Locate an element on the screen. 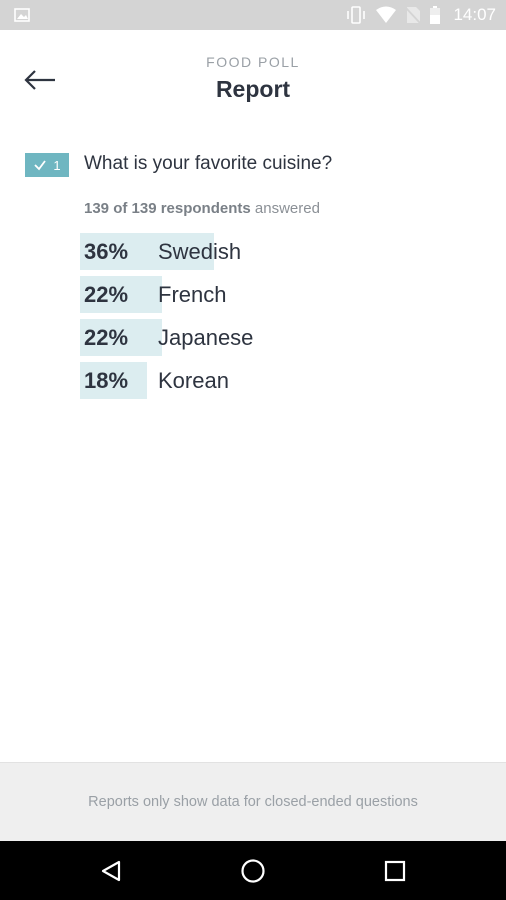 Image resolution: width=506 pixels, height=900 pixels. status-icons: 14:07 is located at coordinates (420, 15).